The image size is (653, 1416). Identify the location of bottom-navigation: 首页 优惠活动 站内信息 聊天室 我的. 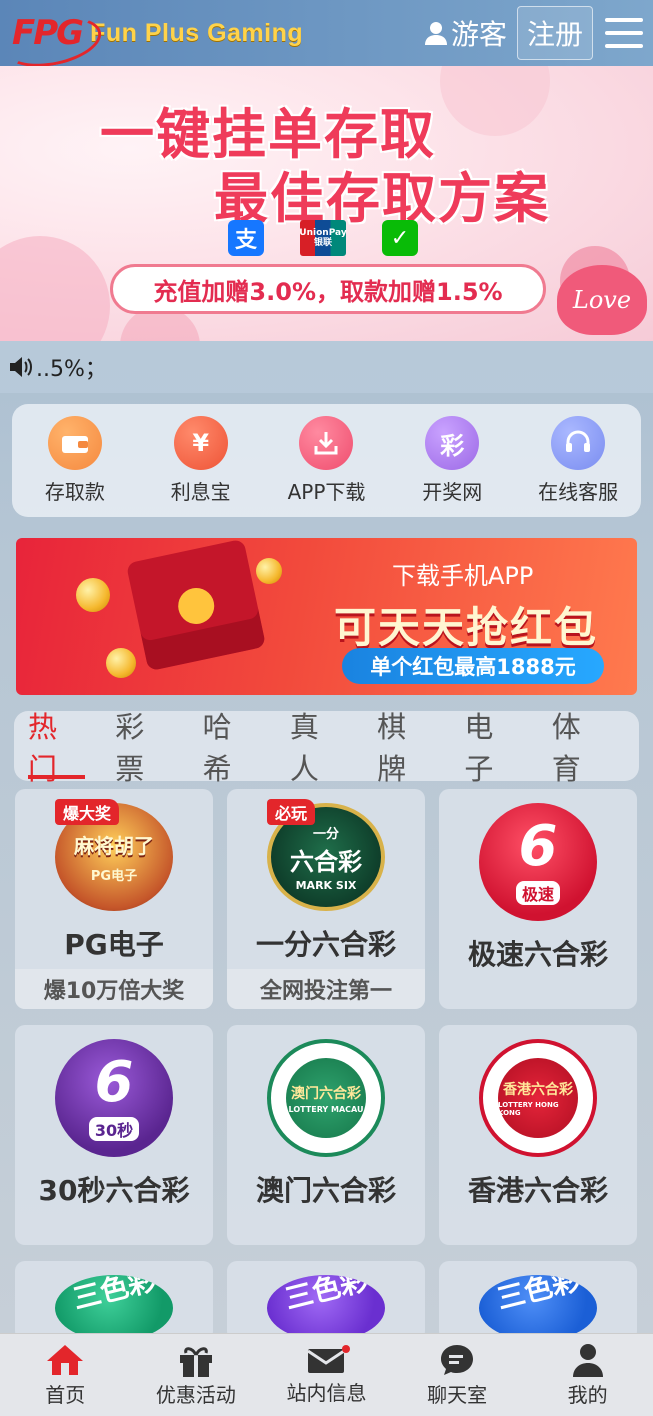
(326, 1374).